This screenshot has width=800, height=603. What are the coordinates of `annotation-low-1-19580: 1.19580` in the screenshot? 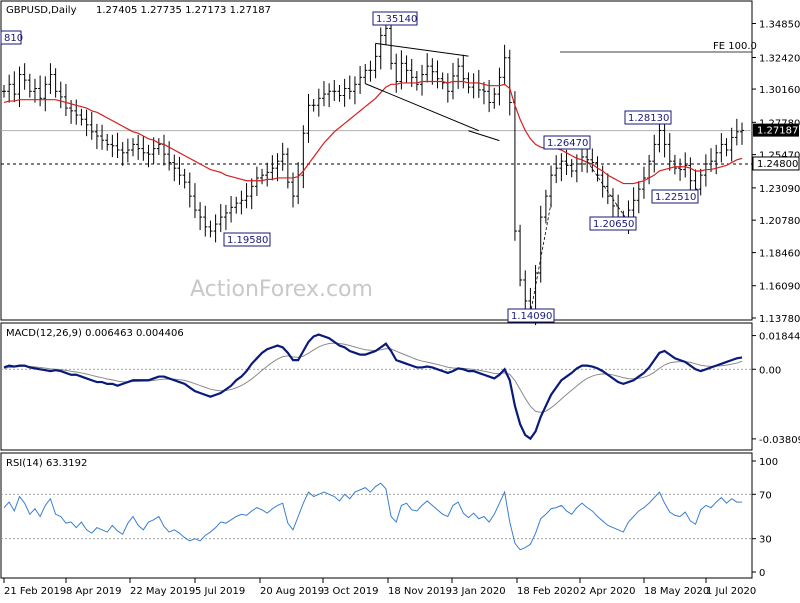 It's located at (247, 239).